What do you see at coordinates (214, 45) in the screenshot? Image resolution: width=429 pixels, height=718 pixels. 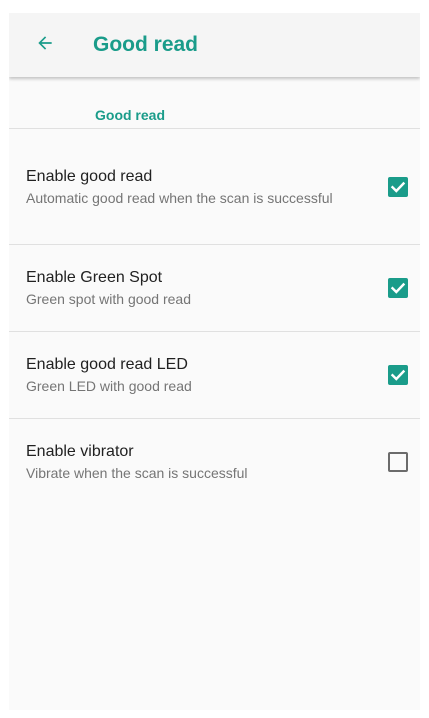 I see `app-bar: Good read` at bounding box center [214, 45].